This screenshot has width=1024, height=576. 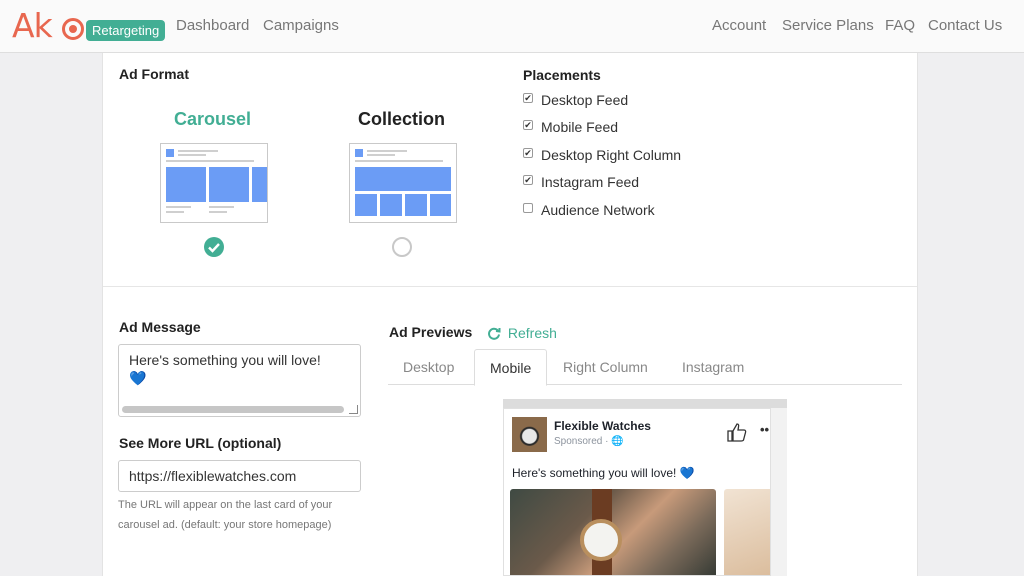 I want to click on placement-label: Audience Network, so click(x=598, y=210).